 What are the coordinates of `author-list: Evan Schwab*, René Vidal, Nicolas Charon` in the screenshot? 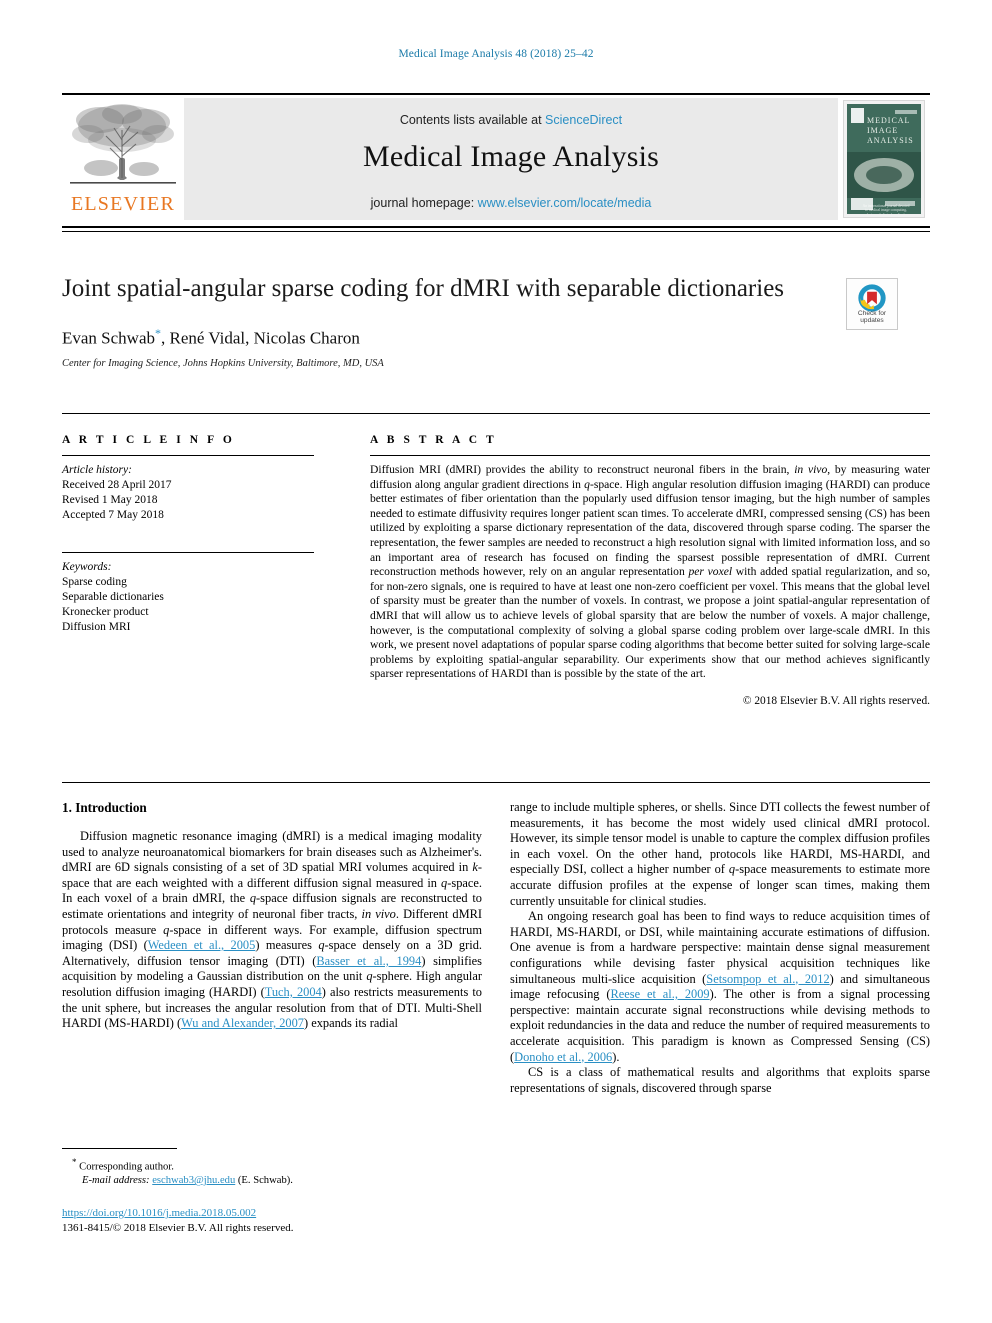 It's located at (442, 337).